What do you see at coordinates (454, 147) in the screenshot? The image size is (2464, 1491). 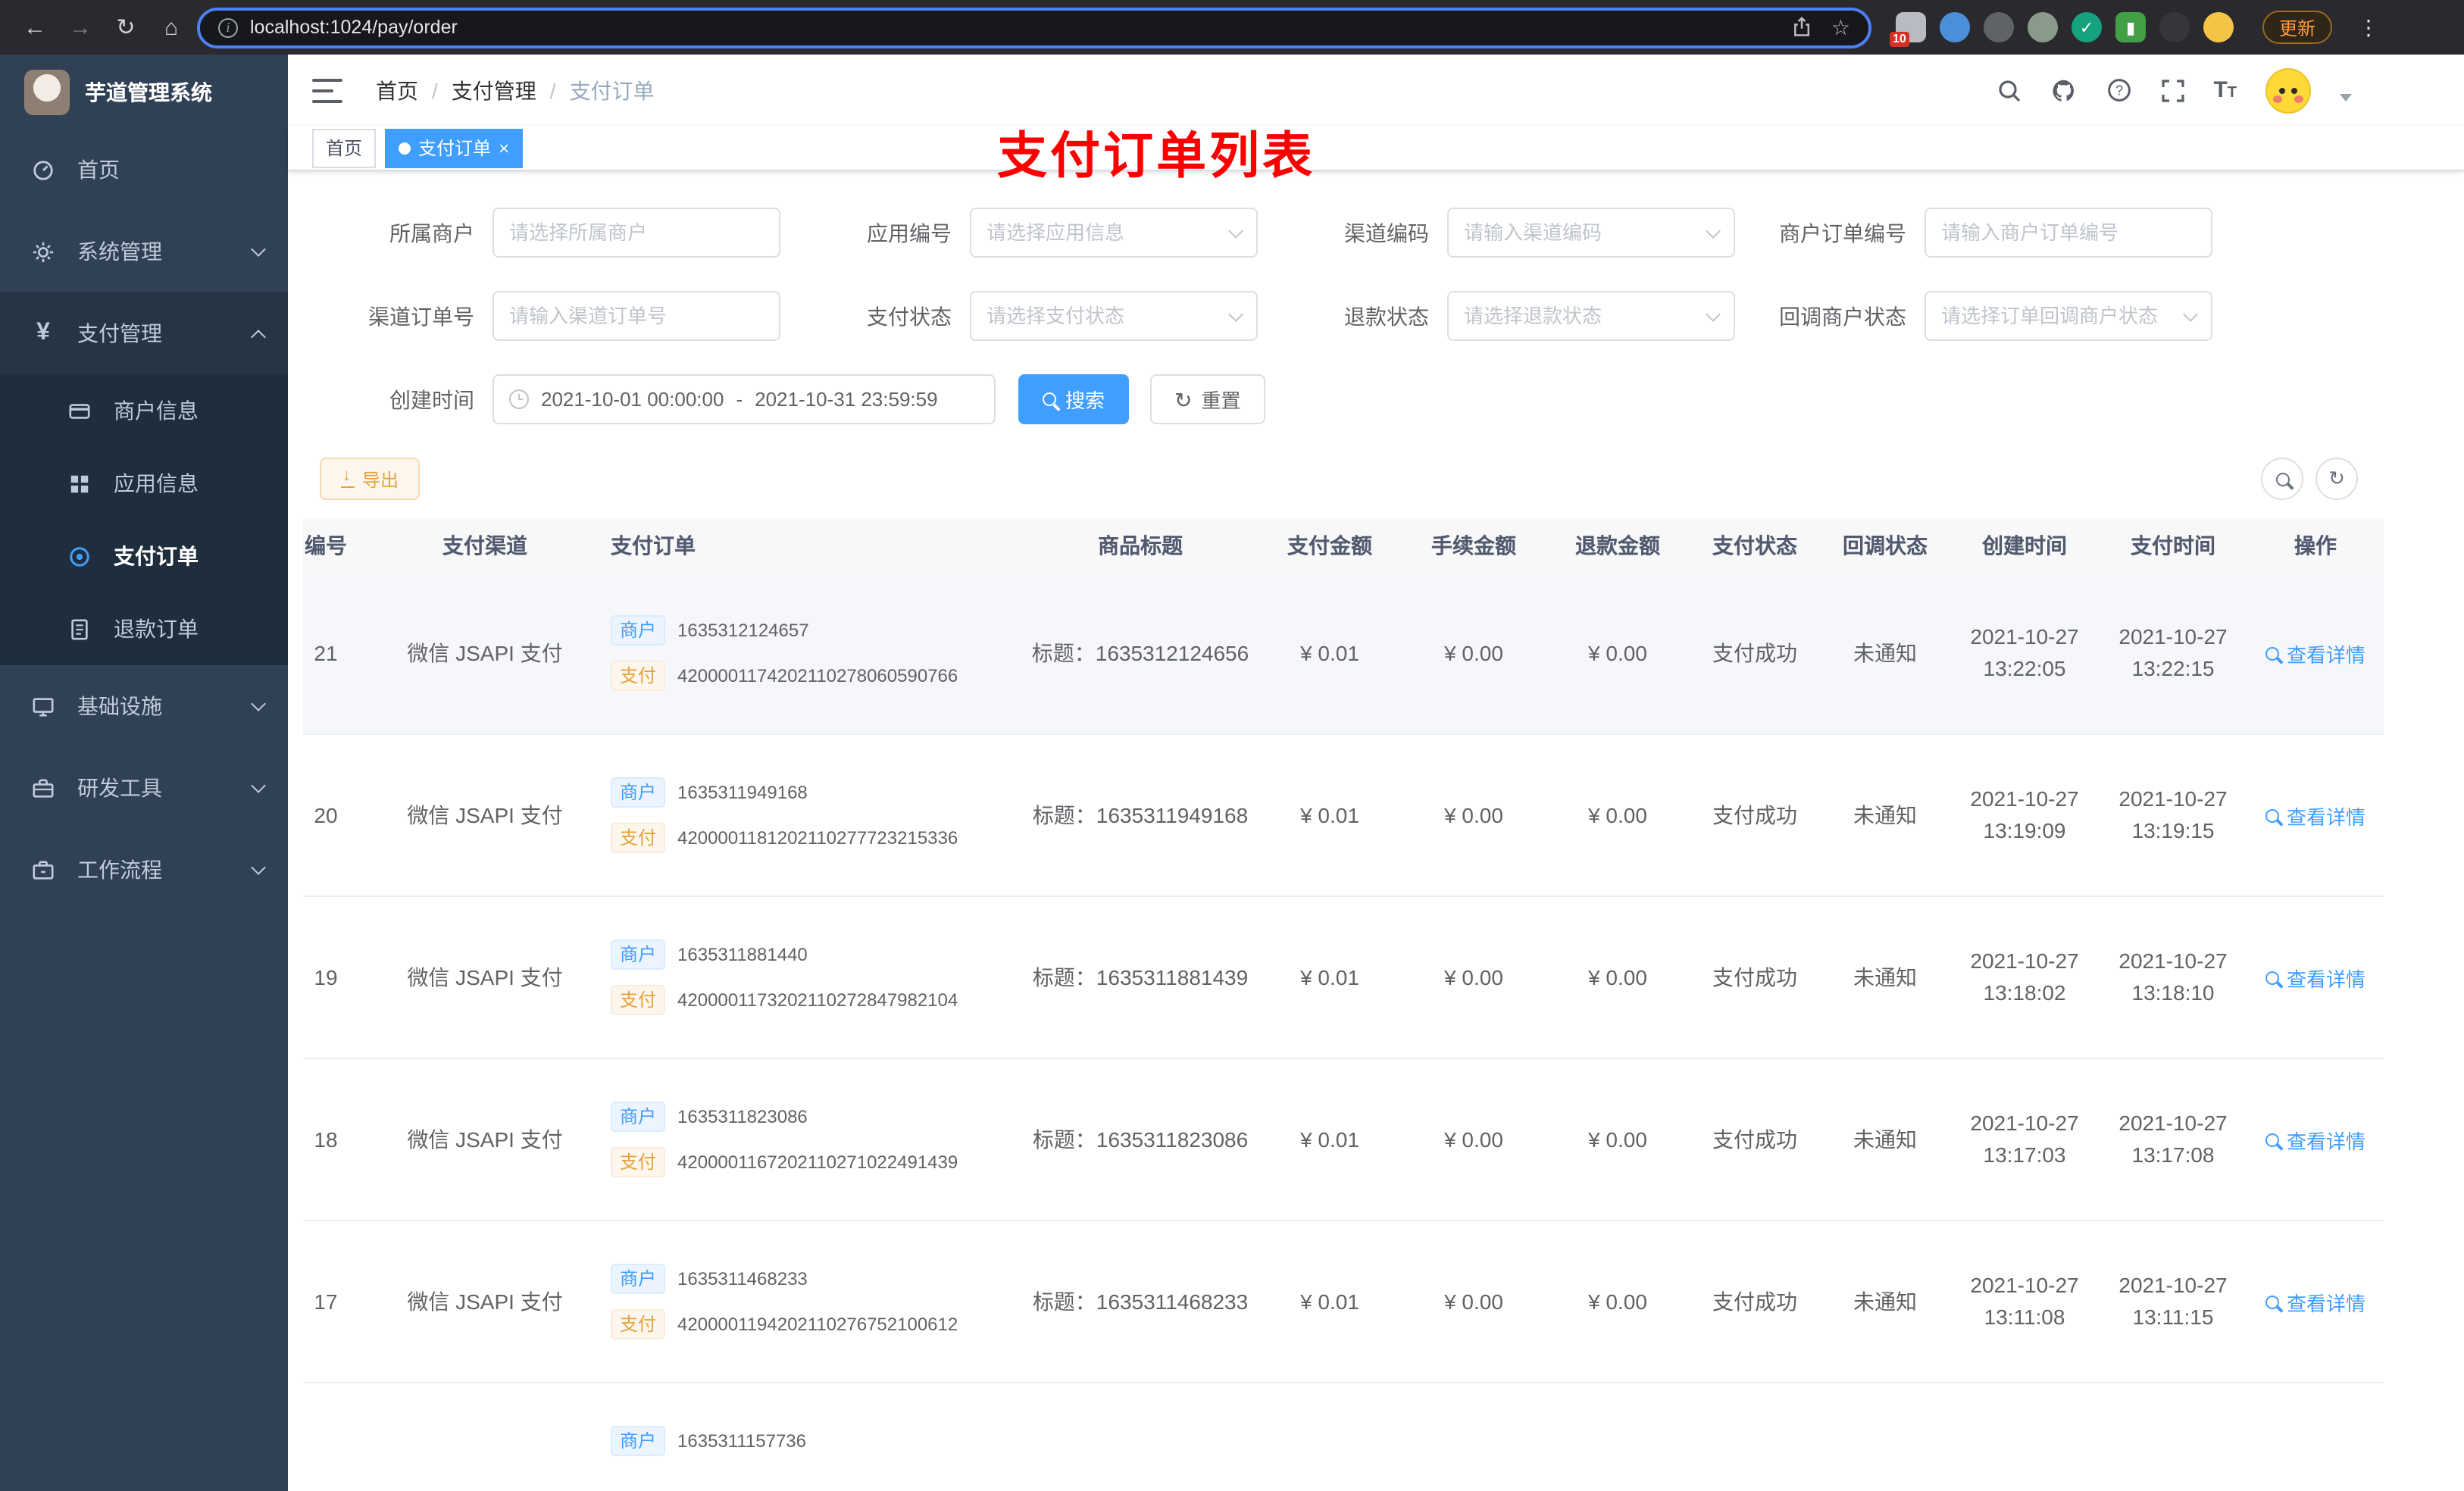 I see `tab-pay-order: 支付订单 ×` at bounding box center [454, 147].